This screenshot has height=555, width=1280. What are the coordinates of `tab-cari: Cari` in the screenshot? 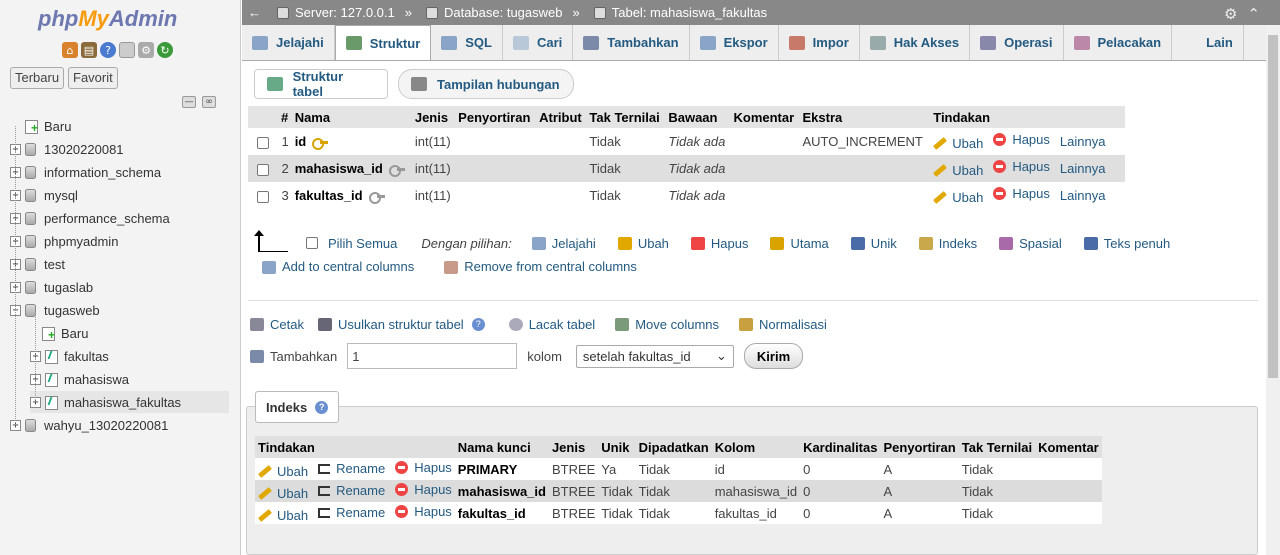 It's located at (538, 42).